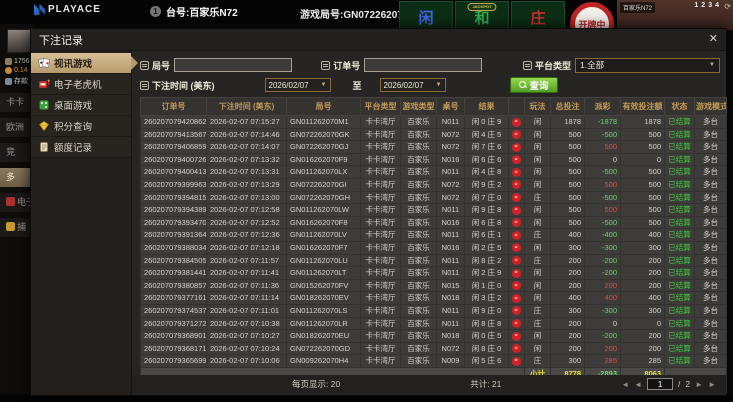 Image resolution: width=733 pixels, height=402 pixels. What do you see at coordinates (450, 159) in the screenshot?
I see `cell: N016` at bounding box center [450, 159].